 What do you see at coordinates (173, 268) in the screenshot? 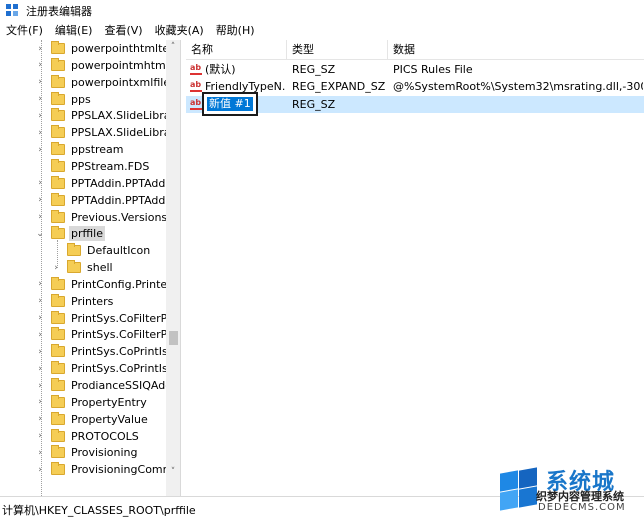
I see `tree-scrollbar: ˄ ˅` at bounding box center [173, 268].